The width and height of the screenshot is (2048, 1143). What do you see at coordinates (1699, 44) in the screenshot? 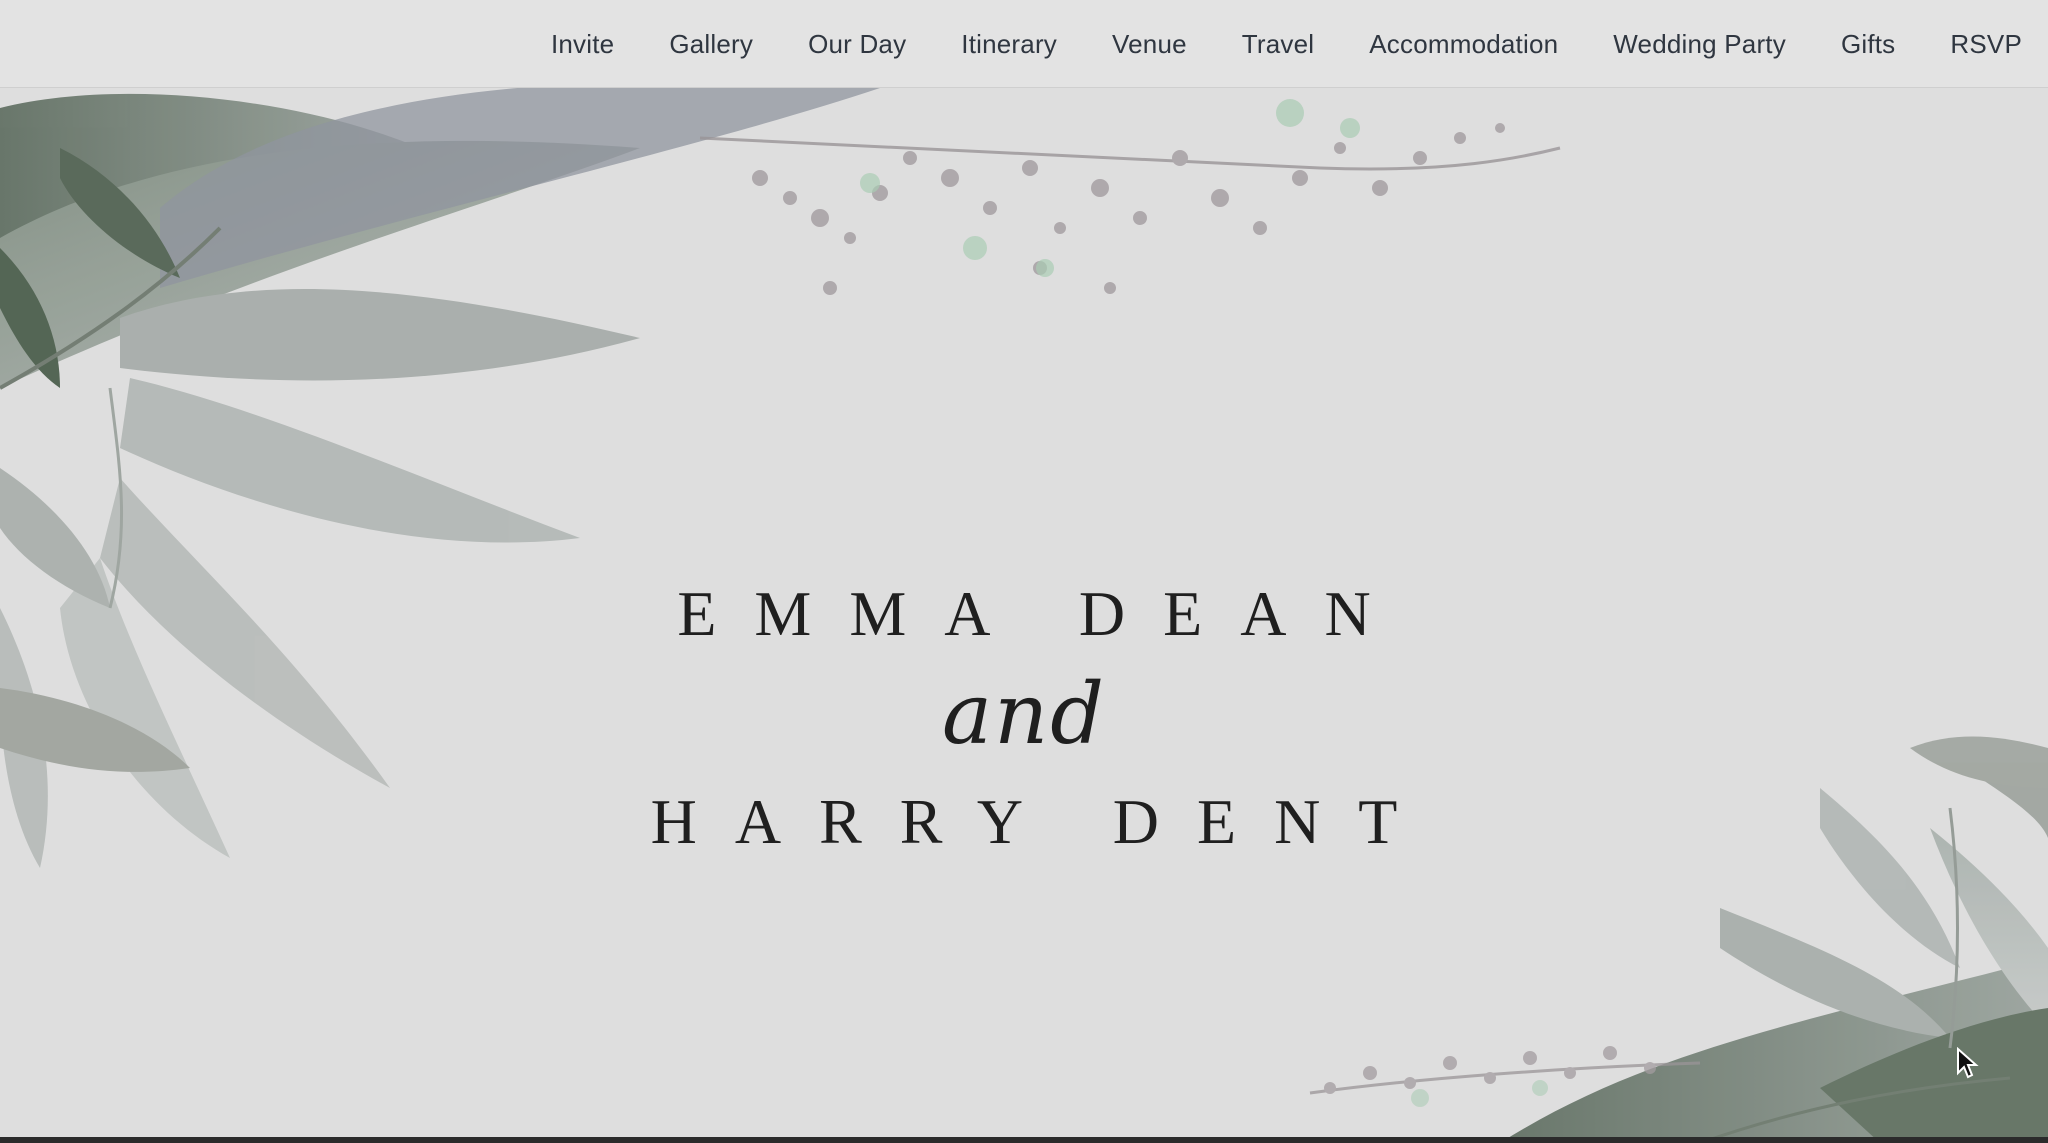
I see `nav-link-wedding-party: Wedding Party` at bounding box center [1699, 44].